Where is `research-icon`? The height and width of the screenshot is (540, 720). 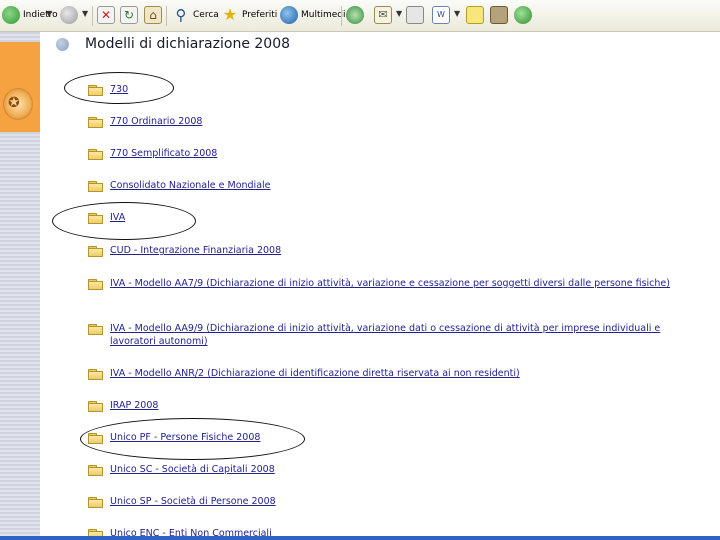
research-icon is located at coordinates (499, 15).